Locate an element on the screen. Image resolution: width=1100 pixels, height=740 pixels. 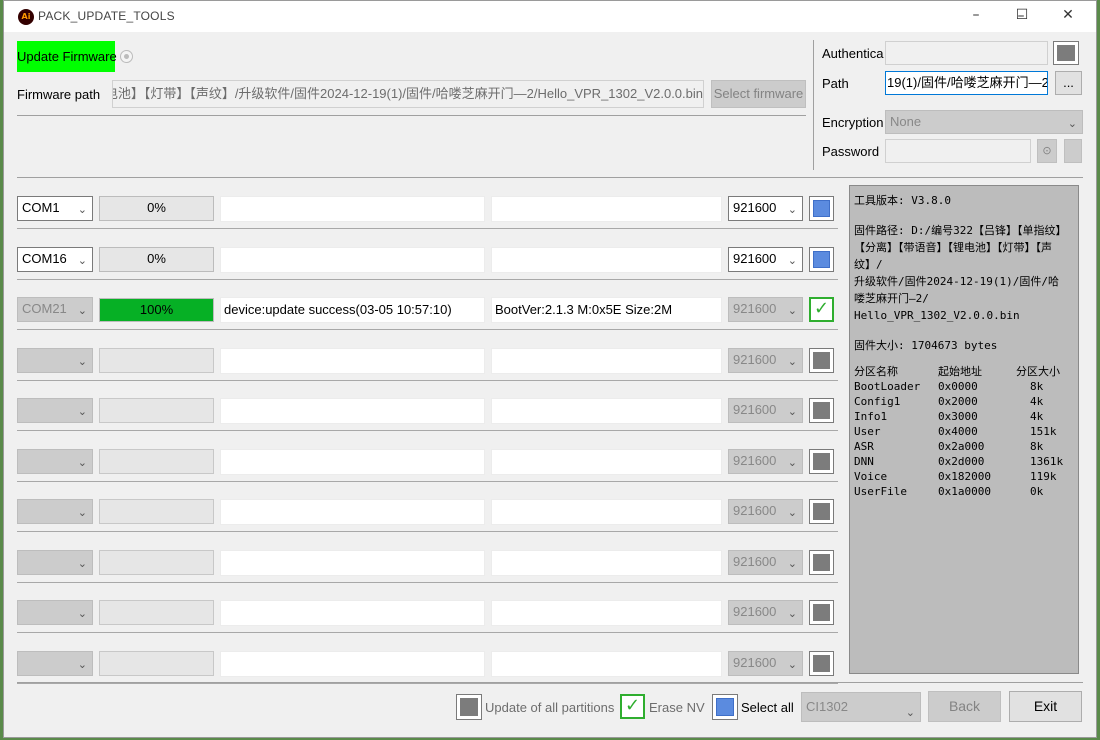
partition-name: Voice is located at coordinates (871, 476).